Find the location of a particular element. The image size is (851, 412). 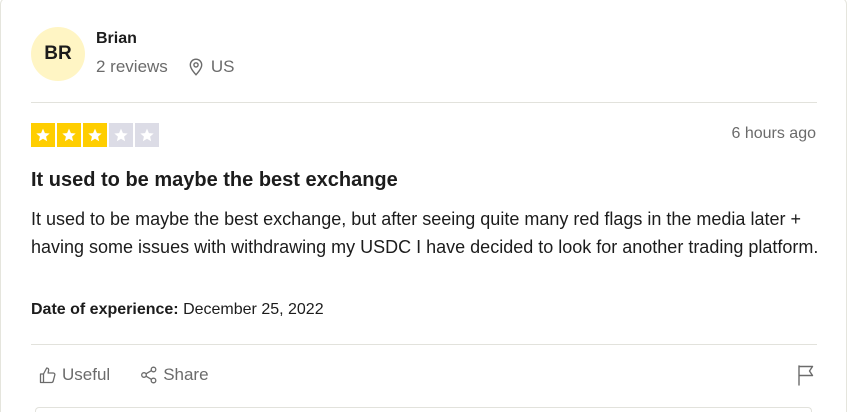

date-of-experience-value: December 25, 2022 is located at coordinates (253, 309).